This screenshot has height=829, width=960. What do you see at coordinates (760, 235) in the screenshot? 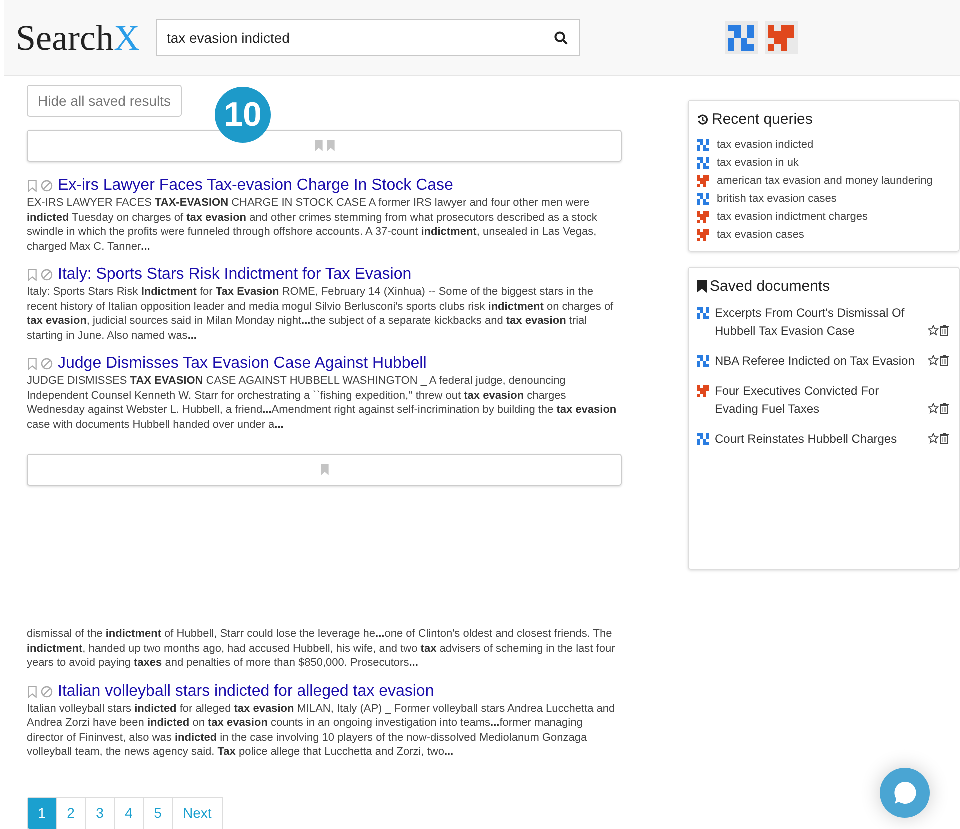
I see `query-link: tax evasion cases` at bounding box center [760, 235].